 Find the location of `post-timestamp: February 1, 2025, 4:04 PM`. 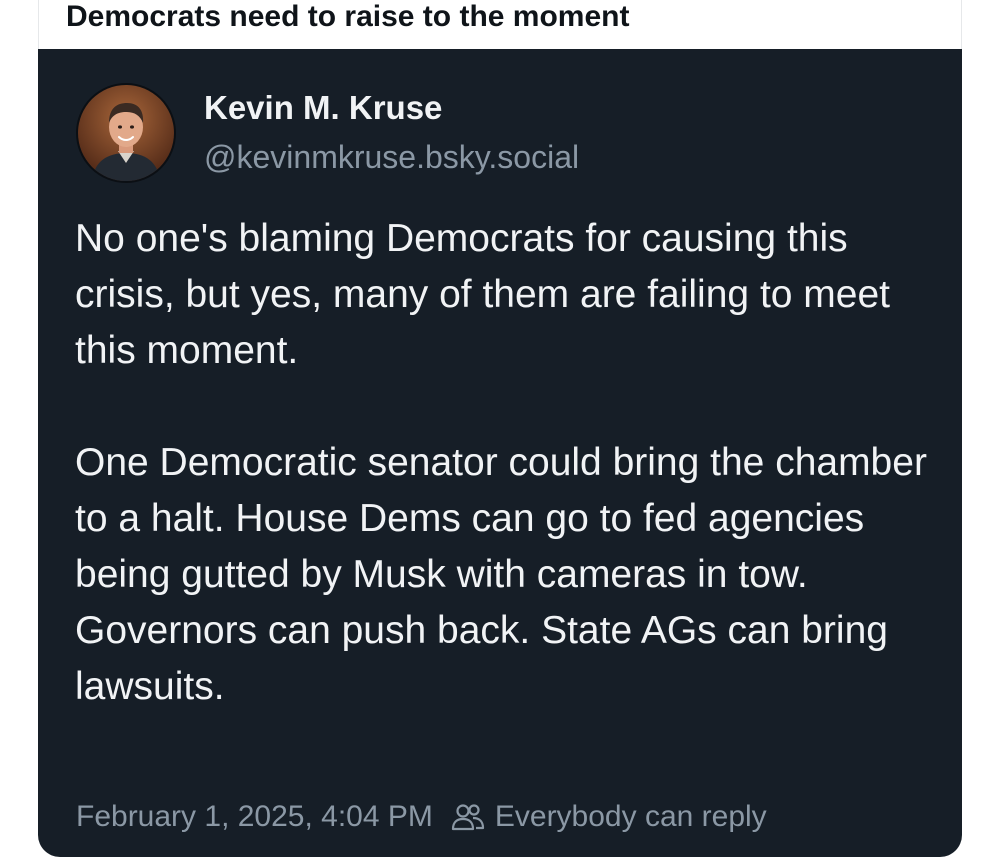

post-timestamp: February 1, 2025, 4:04 PM is located at coordinates (254, 817).